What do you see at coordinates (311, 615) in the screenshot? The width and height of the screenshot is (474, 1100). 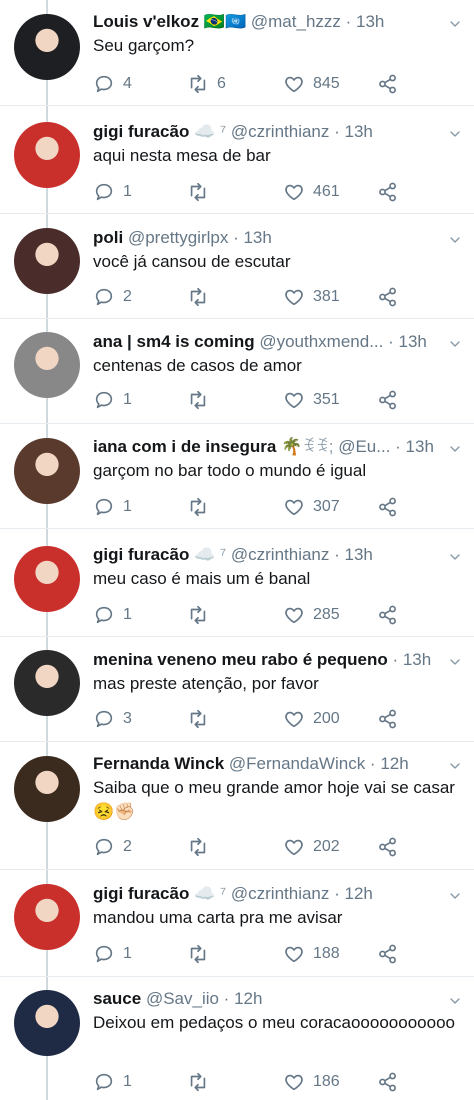 I see `like-button: 285` at bounding box center [311, 615].